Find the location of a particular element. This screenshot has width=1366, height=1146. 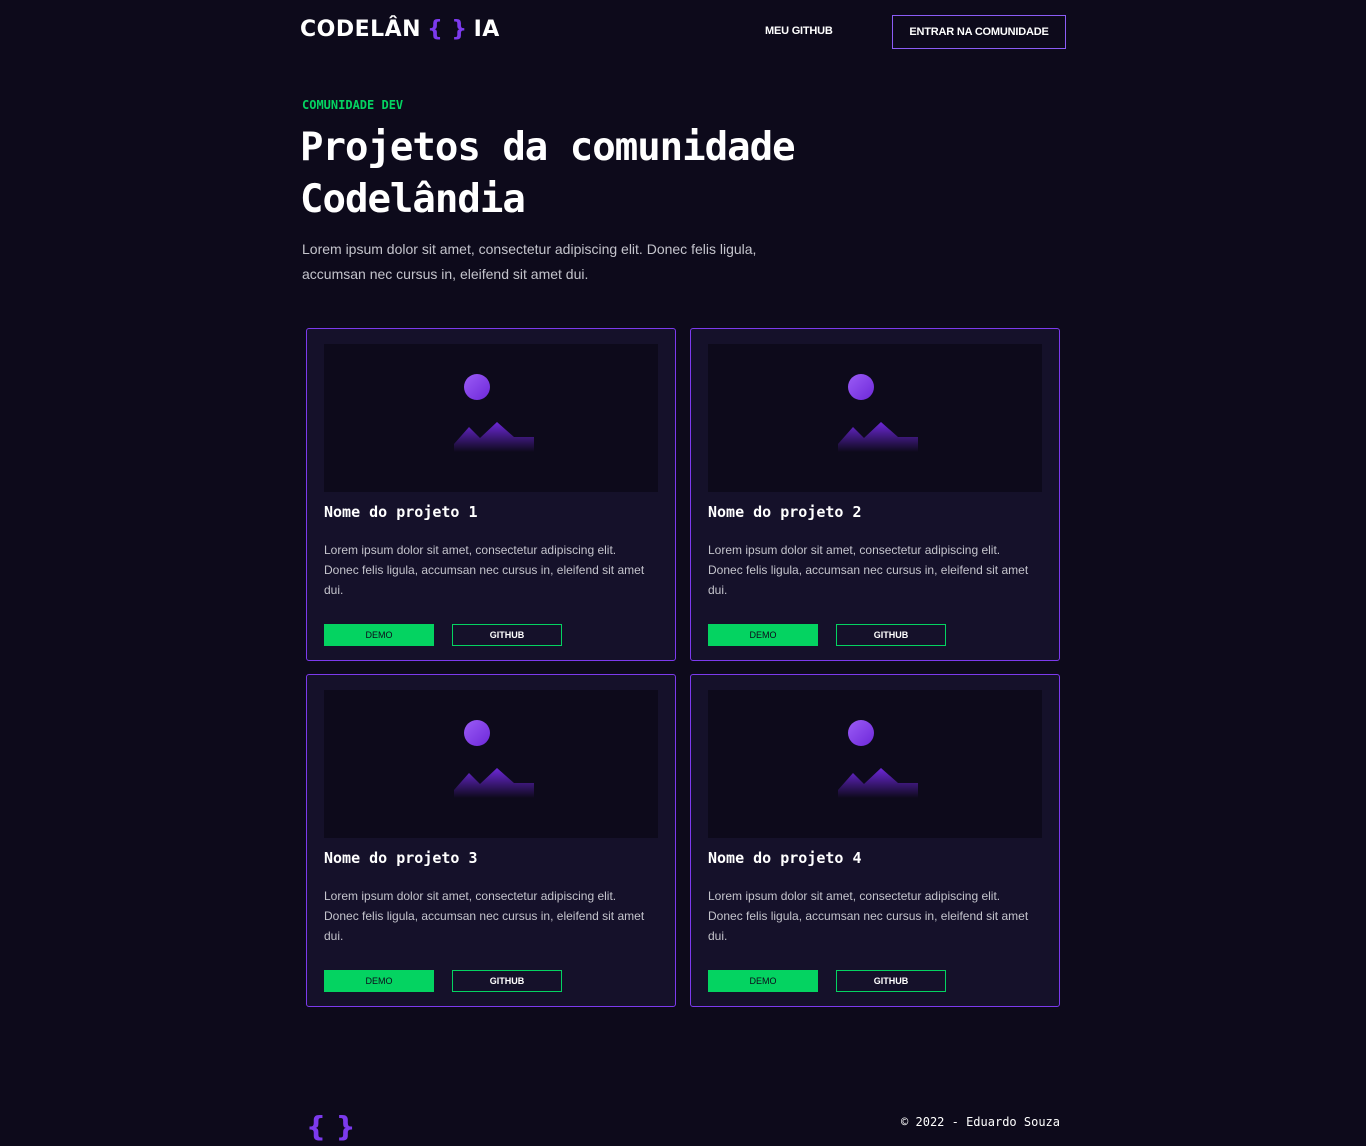

project-title: Nome do projeto 1 is located at coordinates (401, 512).